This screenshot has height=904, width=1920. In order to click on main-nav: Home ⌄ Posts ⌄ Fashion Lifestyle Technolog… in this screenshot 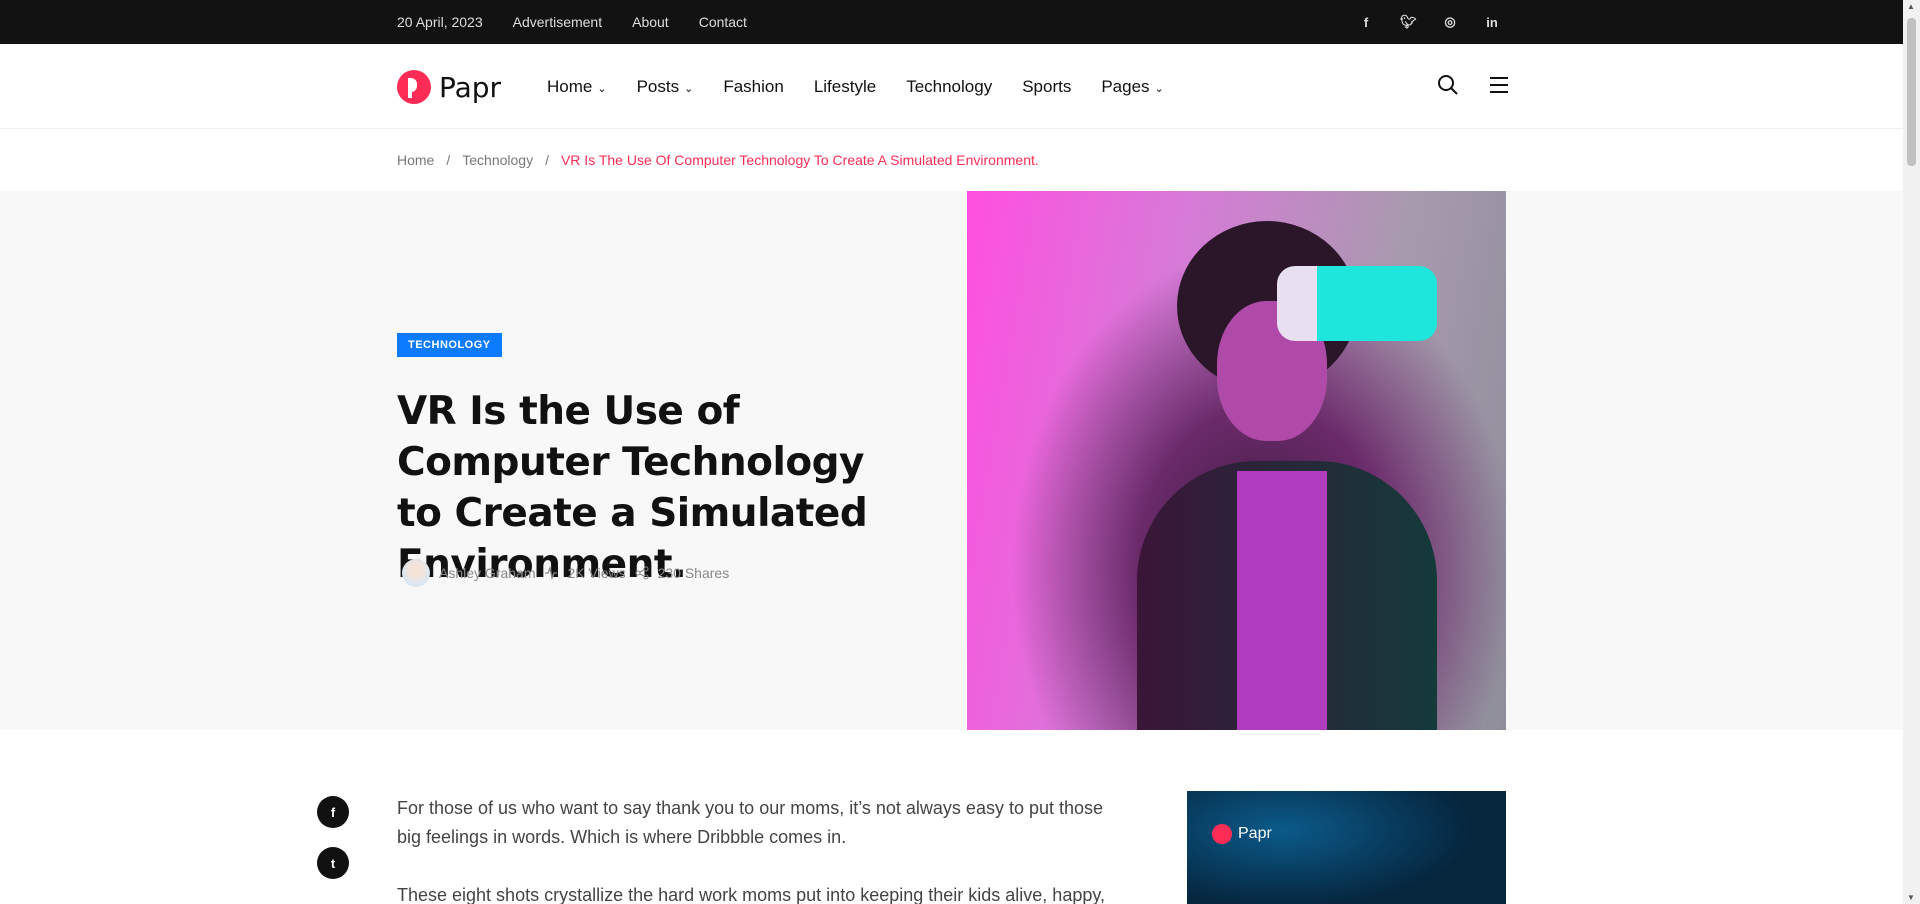, I will do `click(855, 86)`.